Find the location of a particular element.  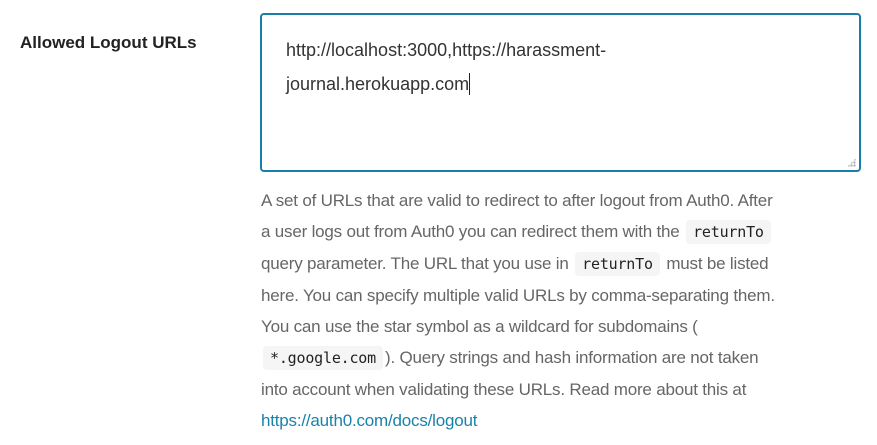

logout-docs-link: https://auth0.com/docs/logout is located at coordinates (369, 420).